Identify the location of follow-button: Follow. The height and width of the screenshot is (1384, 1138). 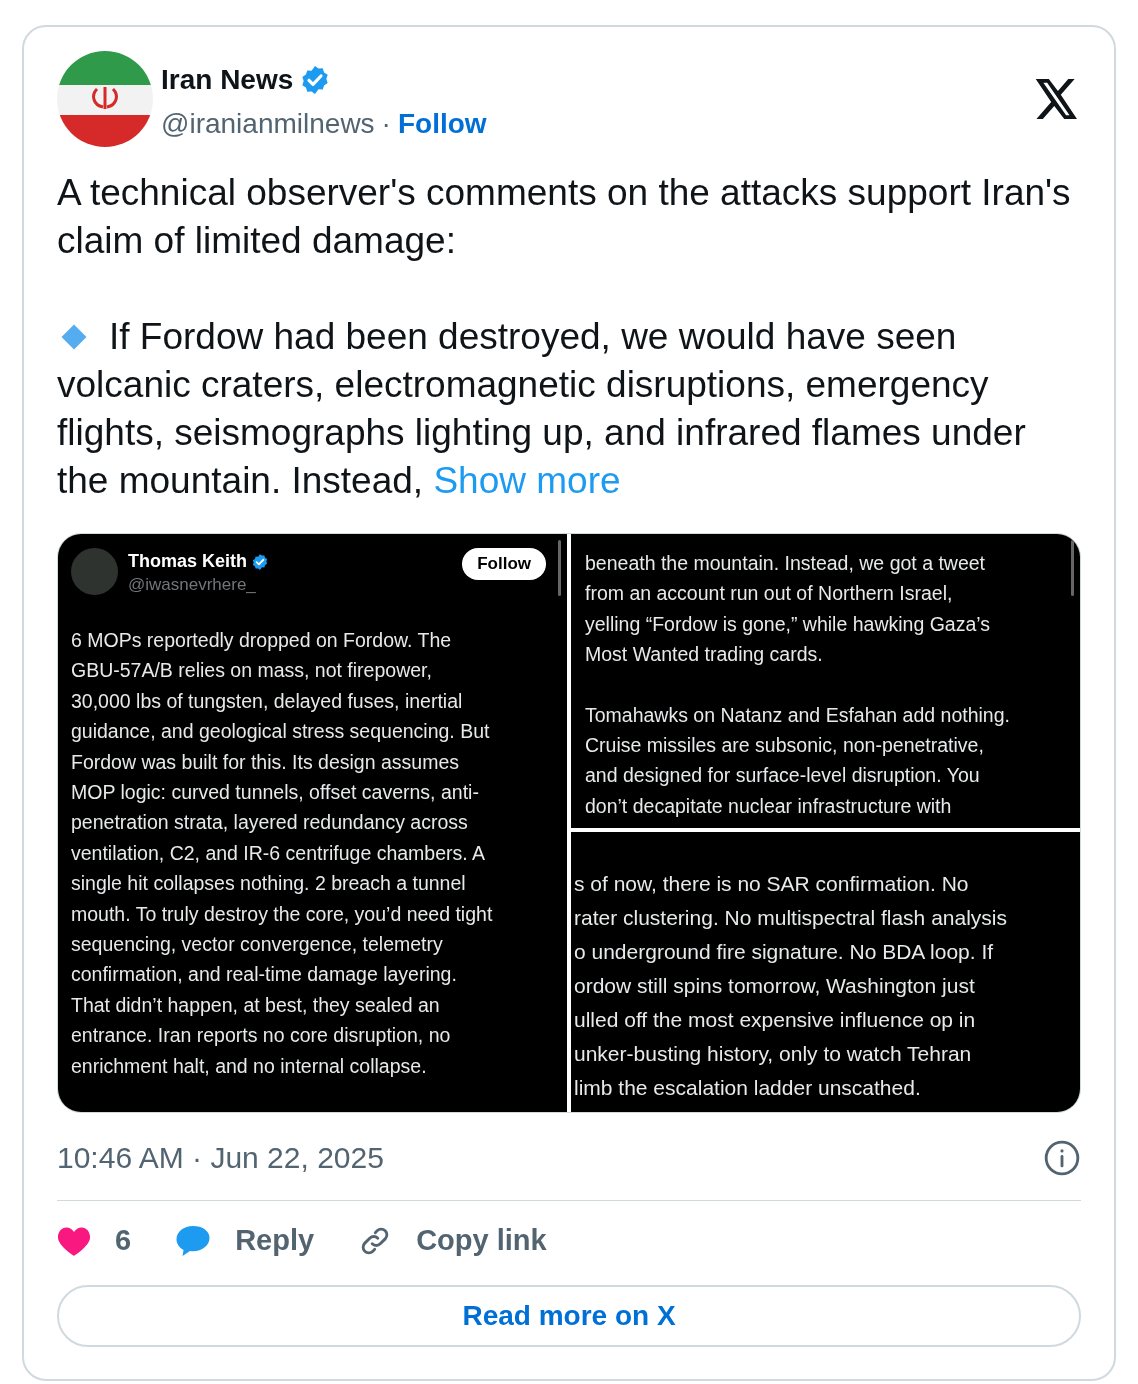
(504, 564).